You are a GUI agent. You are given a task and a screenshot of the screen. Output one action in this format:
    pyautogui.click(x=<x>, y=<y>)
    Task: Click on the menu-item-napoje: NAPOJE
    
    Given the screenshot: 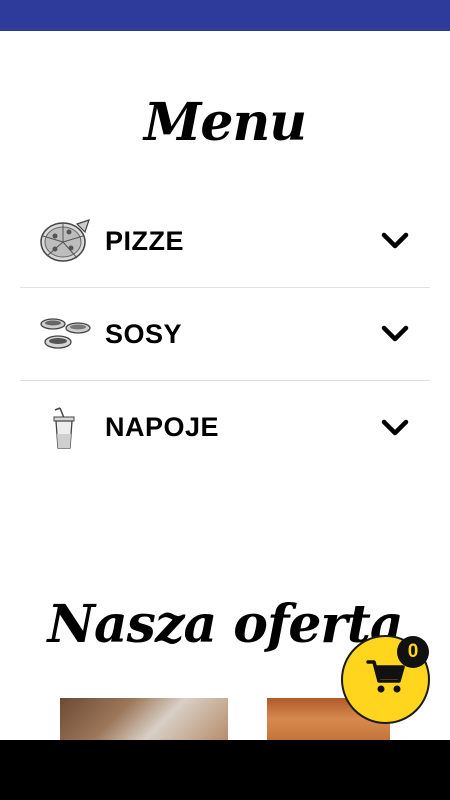 What is the action you would take?
    pyautogui.click(x=225, y=427)
    